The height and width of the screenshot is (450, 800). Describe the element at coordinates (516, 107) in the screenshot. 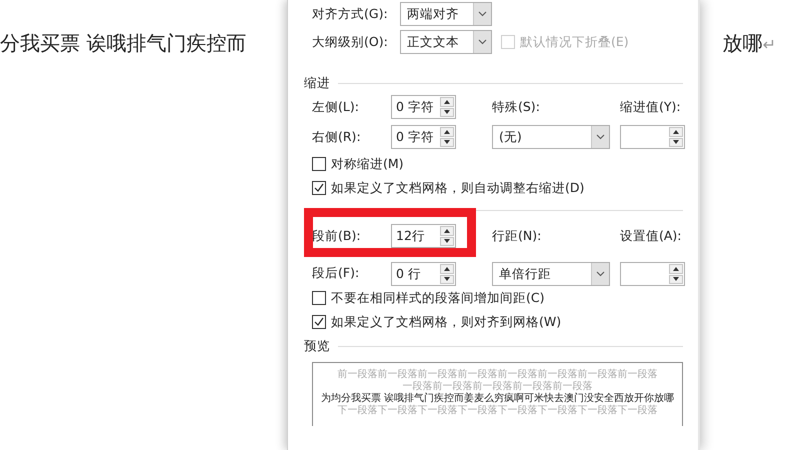

I see `field-label: 特殊(S):` at that location.